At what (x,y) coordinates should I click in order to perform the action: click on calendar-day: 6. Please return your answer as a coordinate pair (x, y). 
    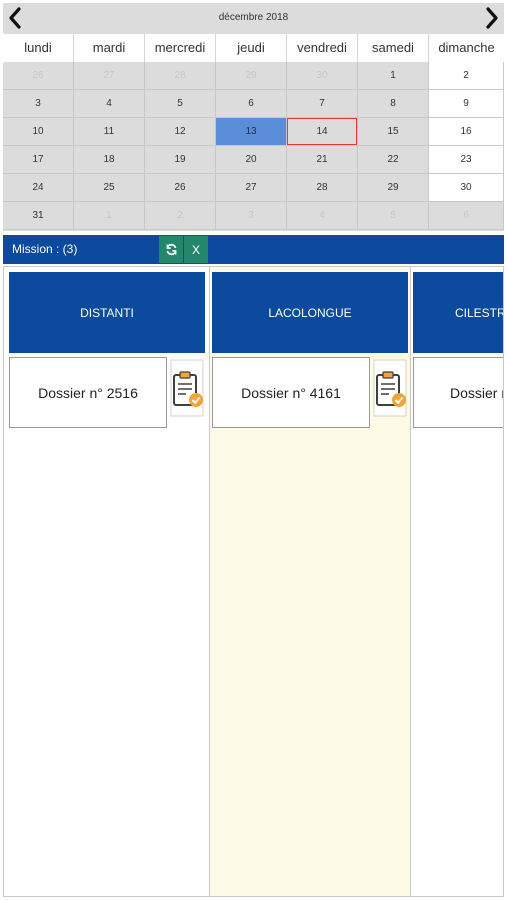
    Looking at the image, I should click on (251, 104).